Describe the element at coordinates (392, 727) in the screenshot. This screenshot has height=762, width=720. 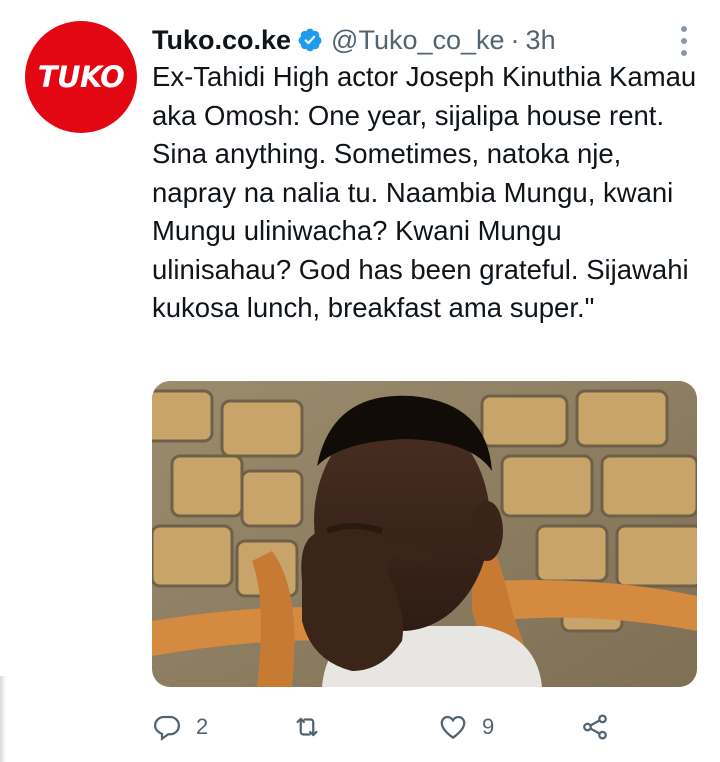
I see `tweet-actions: 2 9` at that location.